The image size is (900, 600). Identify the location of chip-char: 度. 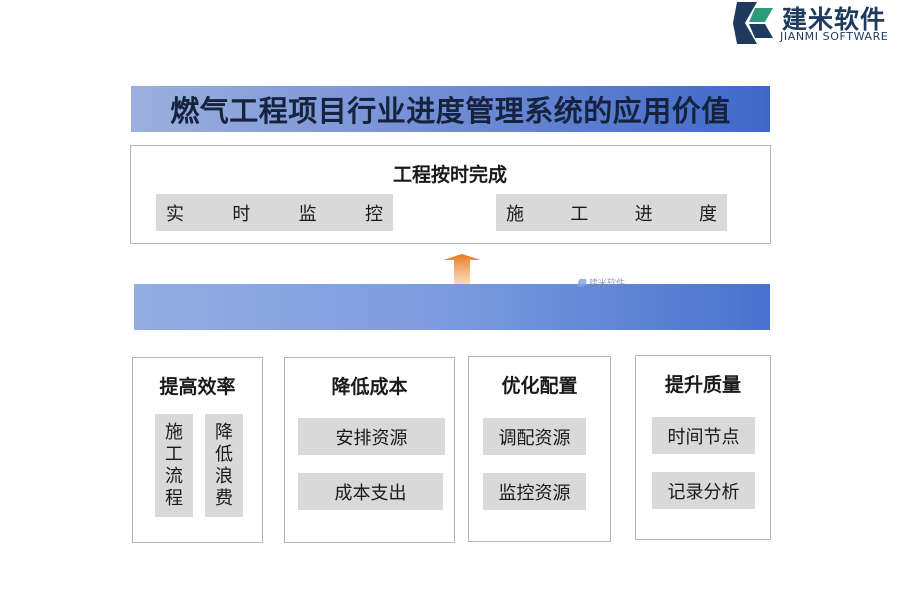
(707, 214).